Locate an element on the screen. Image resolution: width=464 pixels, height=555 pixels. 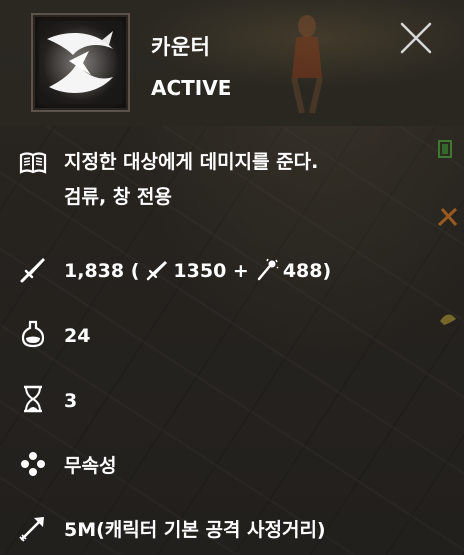
description-text: 지정한 대상에게 데미지를 준다. 검류, 창 전용 is located at coordinates (191, 180).